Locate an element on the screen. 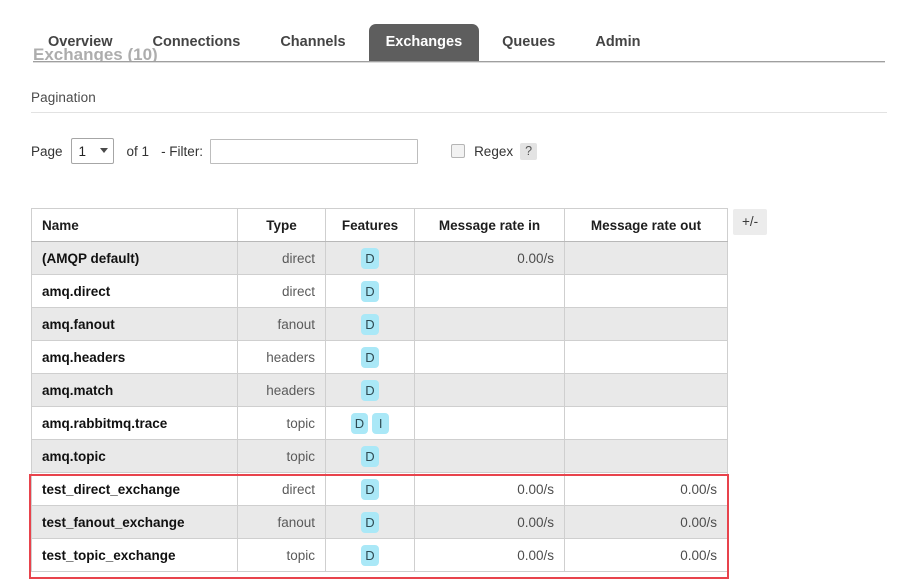  table-row: amq.topic topic D is located at coordinates (379, 456).